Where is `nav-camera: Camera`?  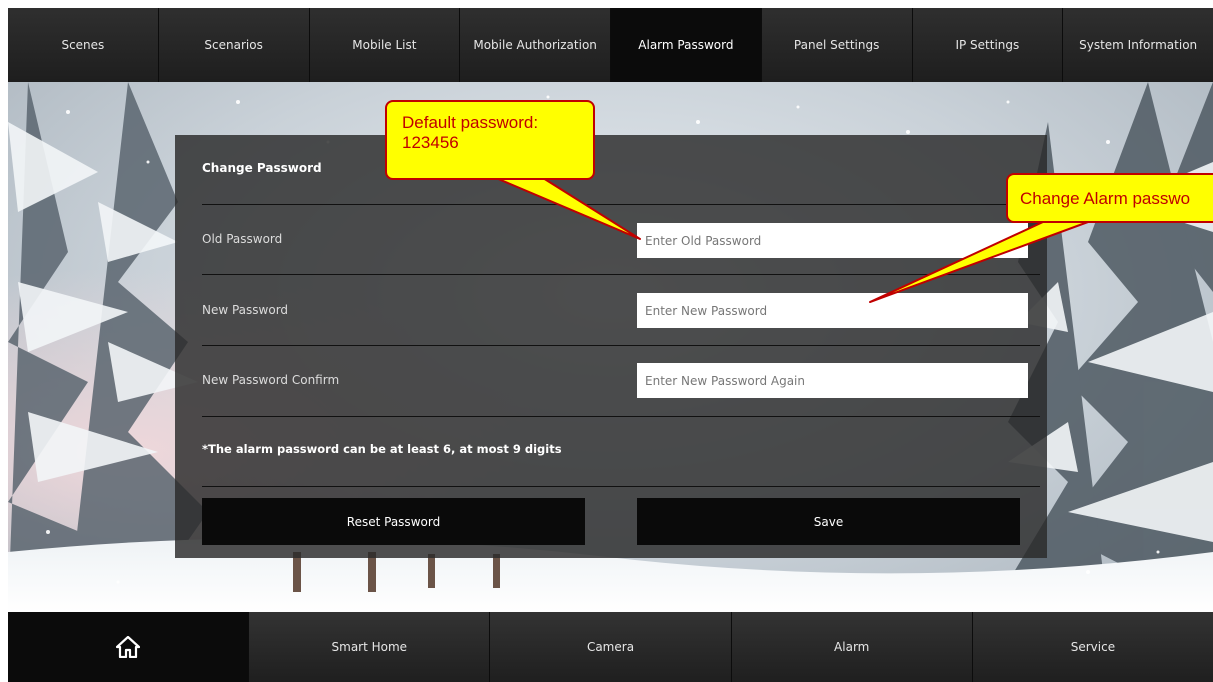
nav-camera: Camera is located at coordinates (611, 647).